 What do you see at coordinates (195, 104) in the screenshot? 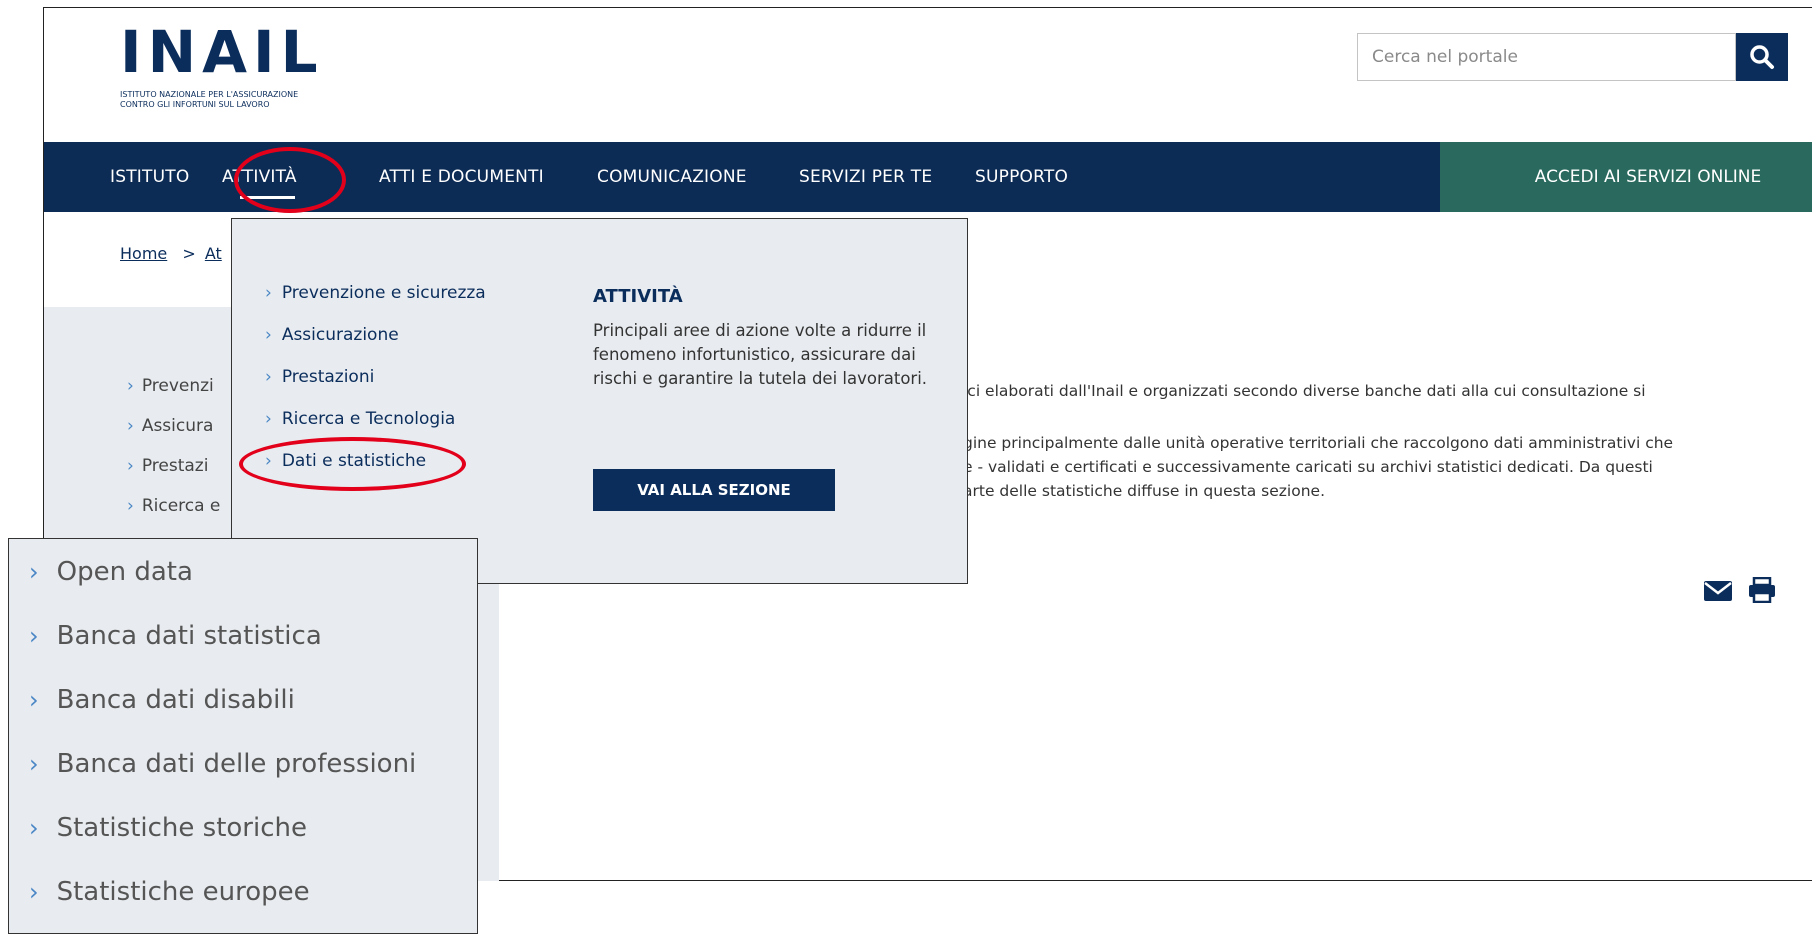
I see `logo-subtitle-line2: CONTRO GLI INFORTUNI SUL LAVORO` at bounding box center [195, 104].